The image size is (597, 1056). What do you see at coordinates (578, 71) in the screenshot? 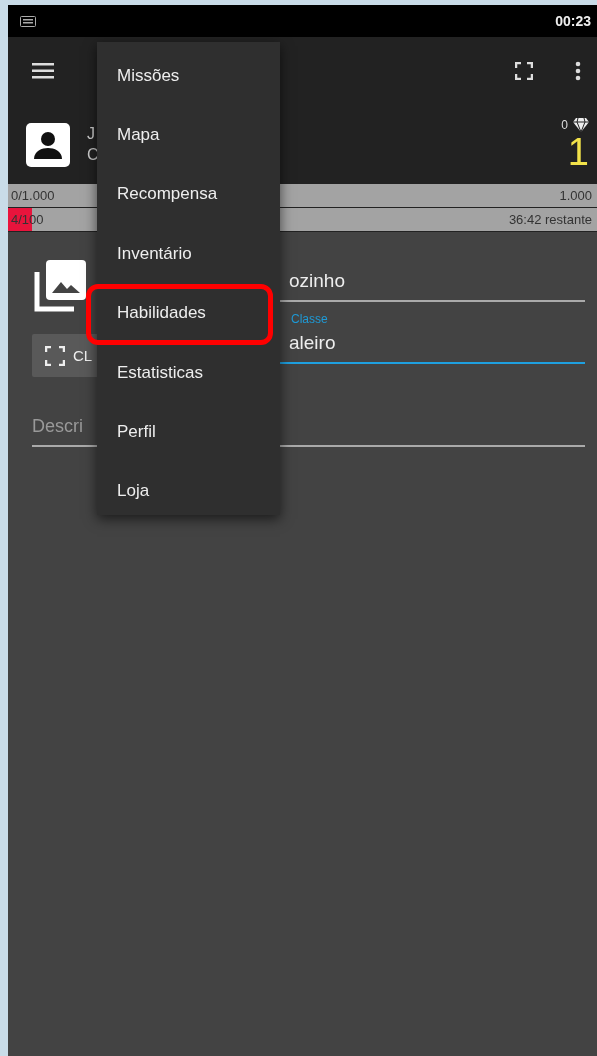
I see `more-options-icon` at bounding box center [578, 71].